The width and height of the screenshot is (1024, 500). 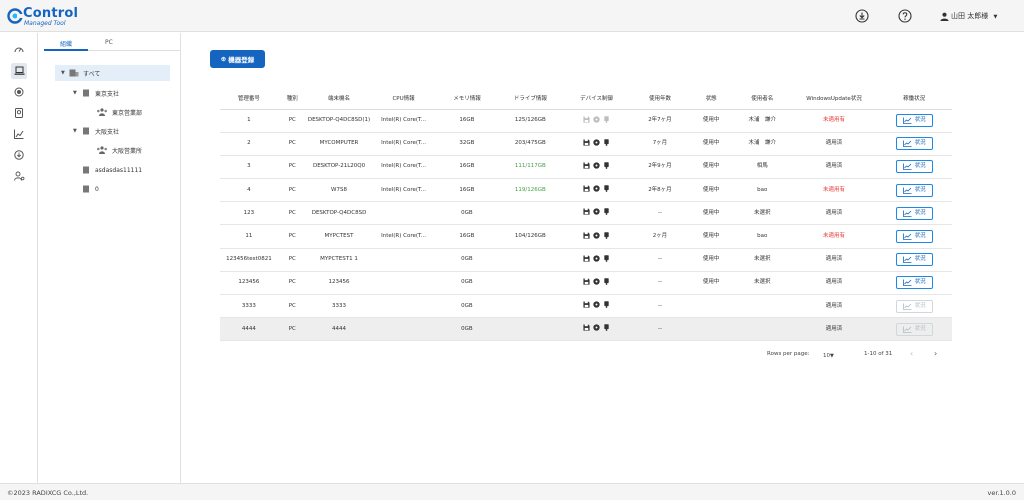 I want to click on cell-device-name: DESKTOP-Q4DC8SD(1), so click(x=339, y=121).